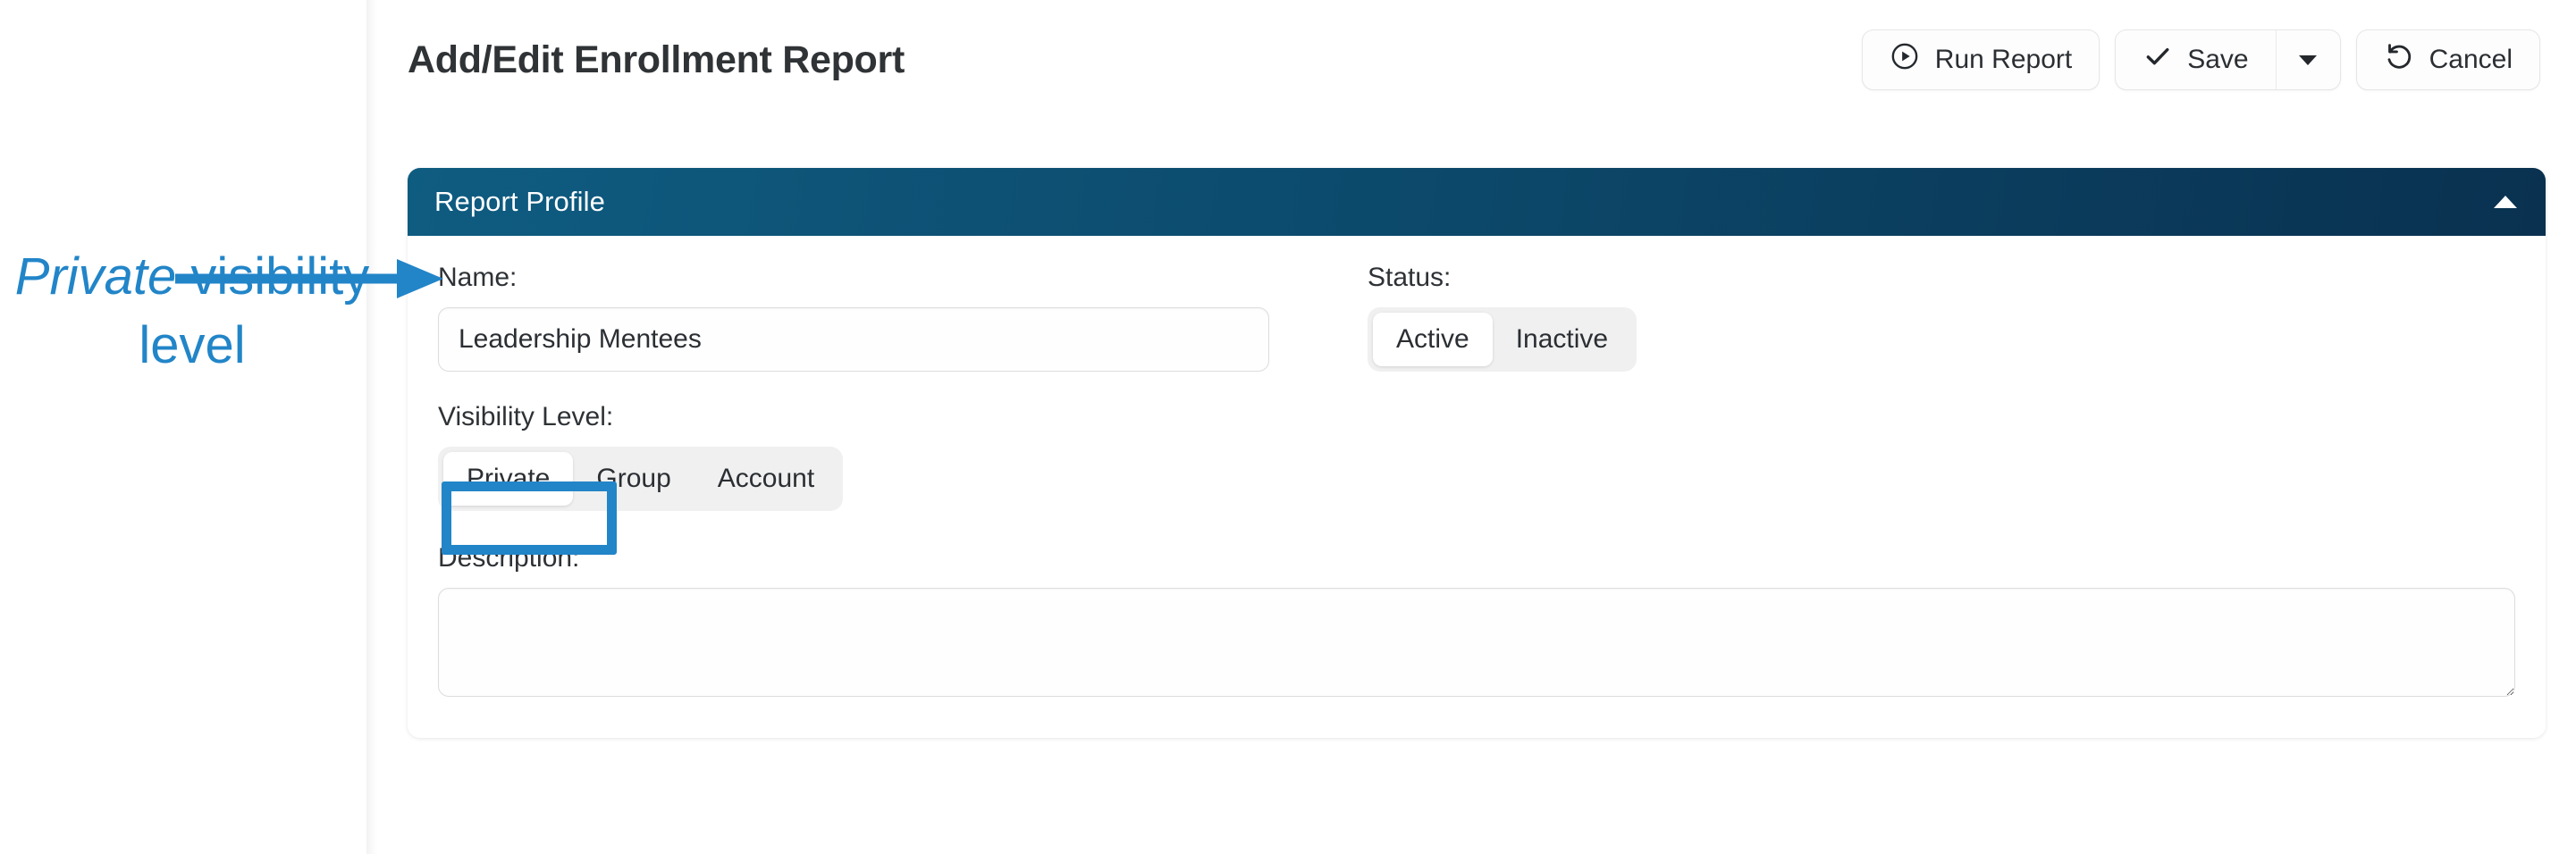 This screenshot has height=854, width=2576. What do you see at coordinates (1477, 202) in the screenshot?
I see `report-profile-card-header: Report Profile` at bounding box center [1477, 202].